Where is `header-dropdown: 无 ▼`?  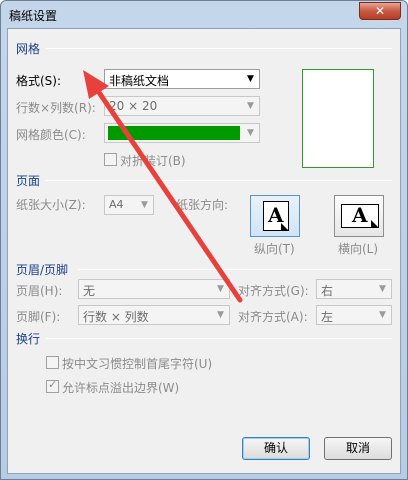 header-dropdown: 无 ▼ is located at coordinates (154, 289).